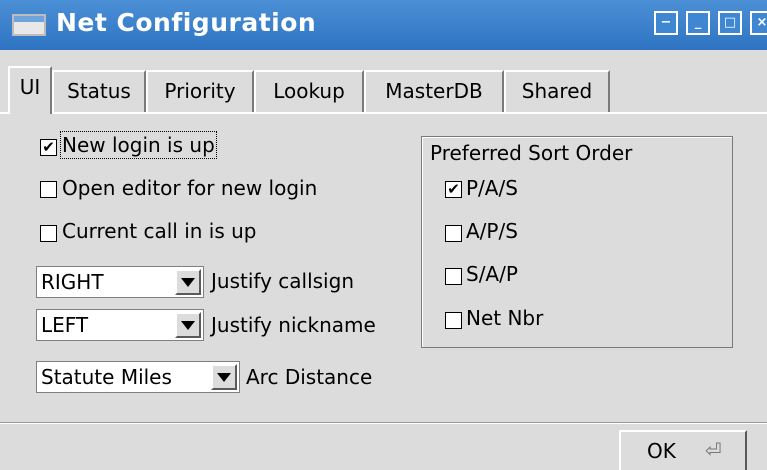  Describe the element at coordinates (453, 189) in the screenshot. I see `sort-pas-checkbox: ✔` at that location.